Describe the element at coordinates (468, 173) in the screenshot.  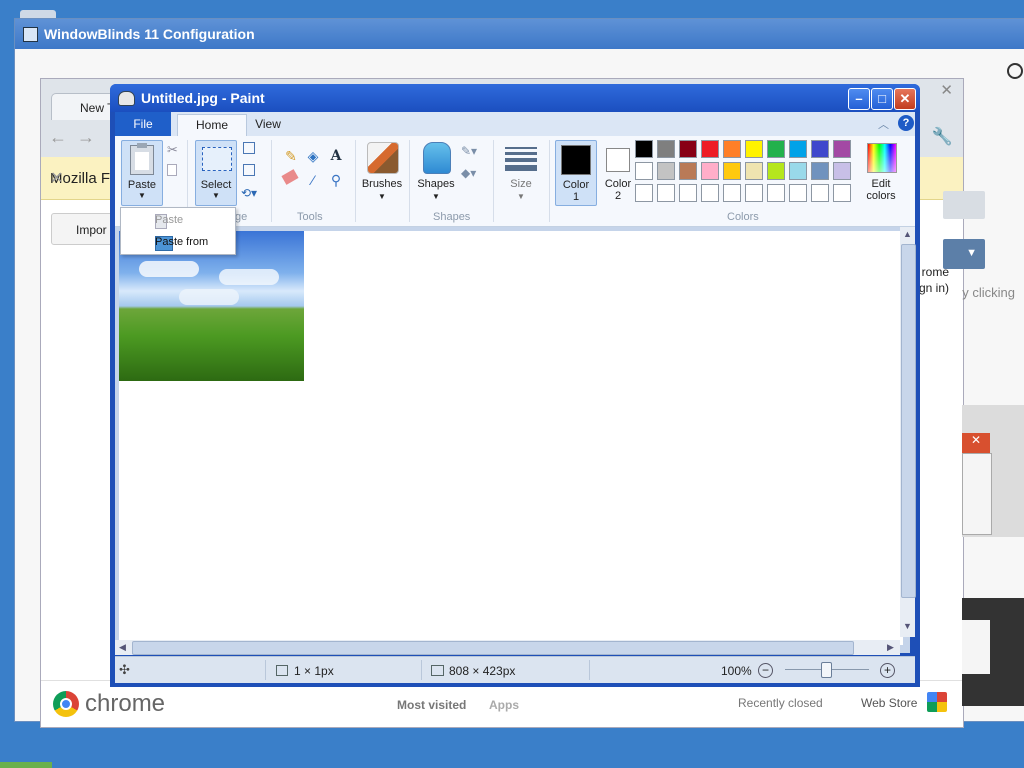
I see `fill-icon: ◆▾` at that location.